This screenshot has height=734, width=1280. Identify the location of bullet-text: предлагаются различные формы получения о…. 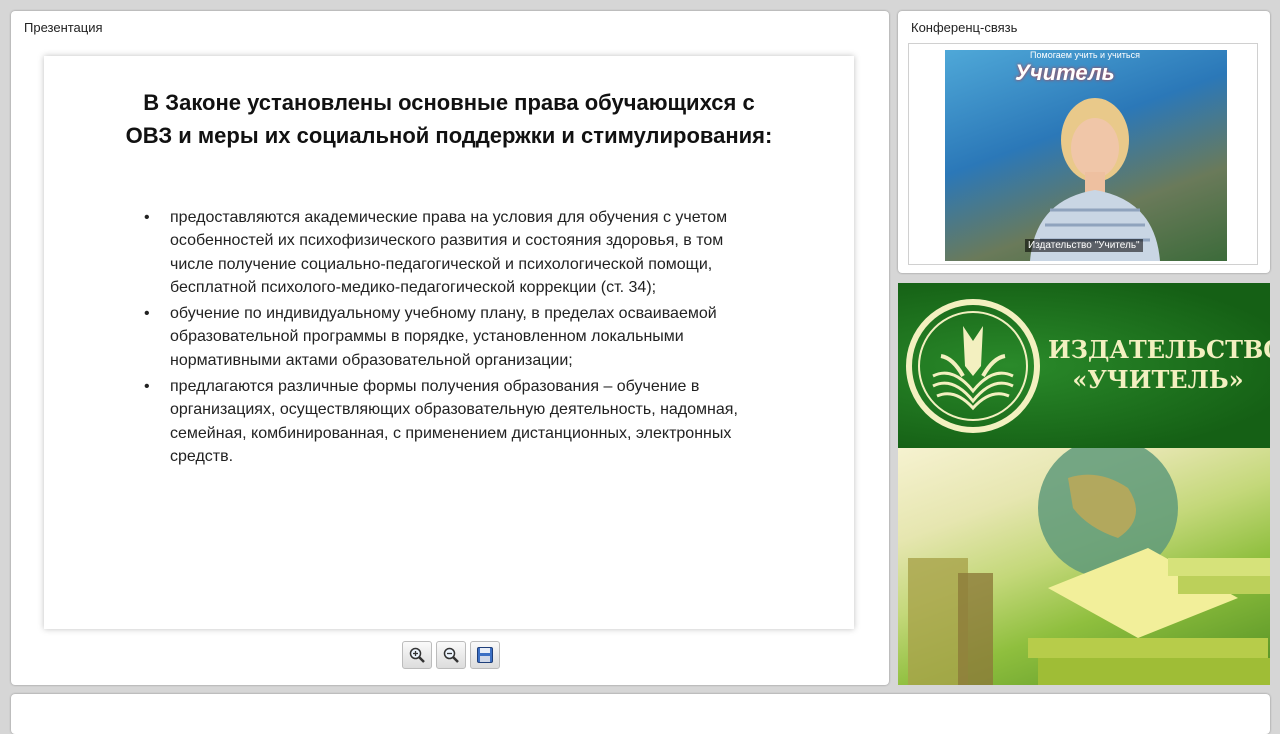
(454, 421).